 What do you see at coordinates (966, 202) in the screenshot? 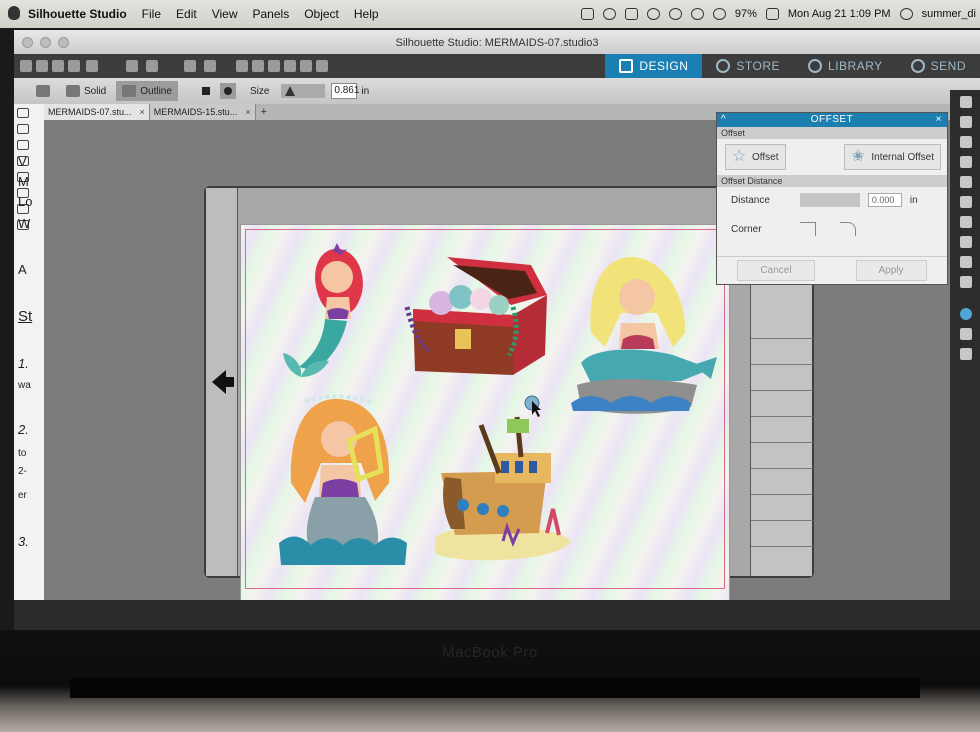
I see `gradient-icon` at bounding box center [966, 202].